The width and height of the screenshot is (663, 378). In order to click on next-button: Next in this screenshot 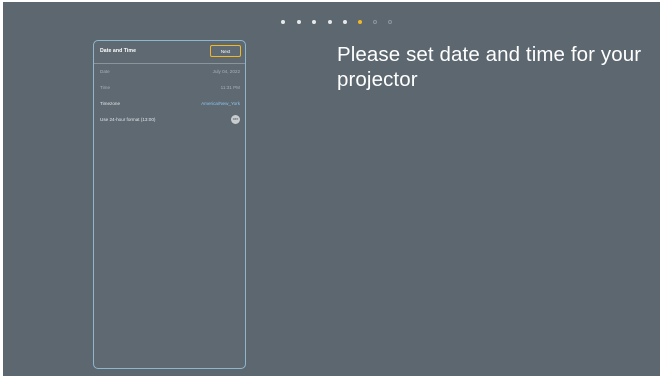, I will do `click(225, 51)`.